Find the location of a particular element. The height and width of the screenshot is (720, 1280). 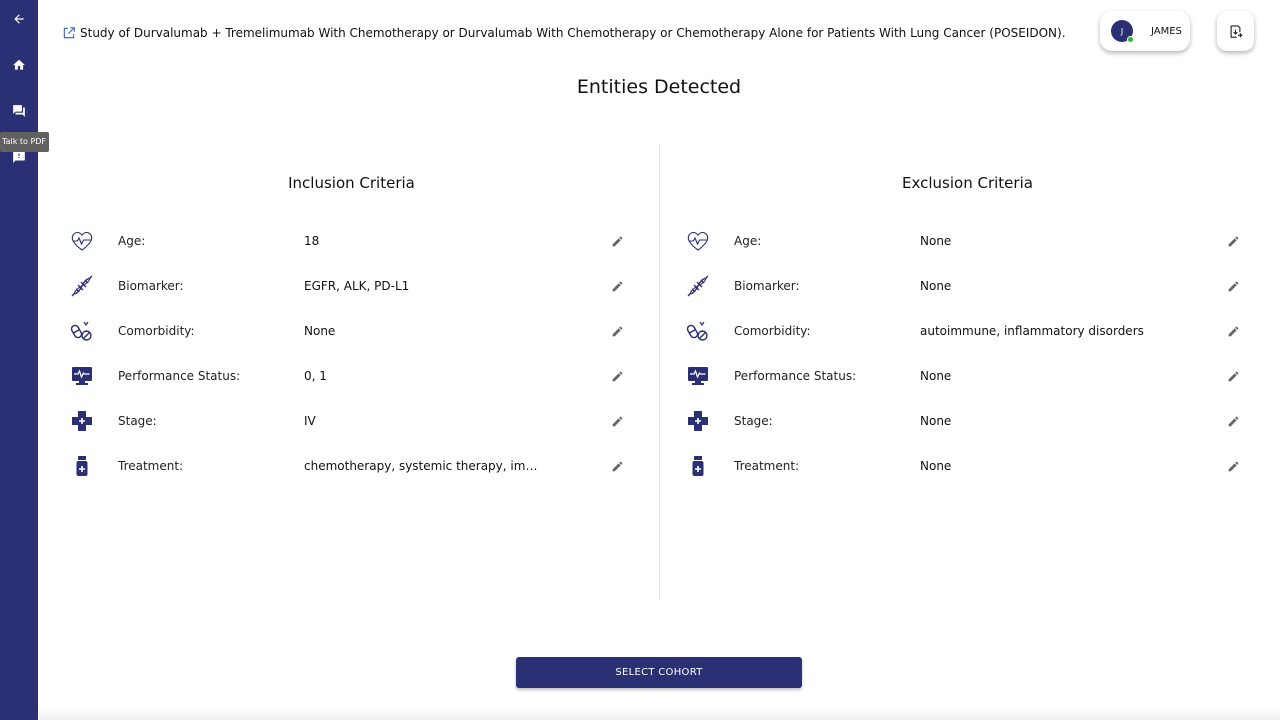

chat-icon is located at coordinates (19, 111).